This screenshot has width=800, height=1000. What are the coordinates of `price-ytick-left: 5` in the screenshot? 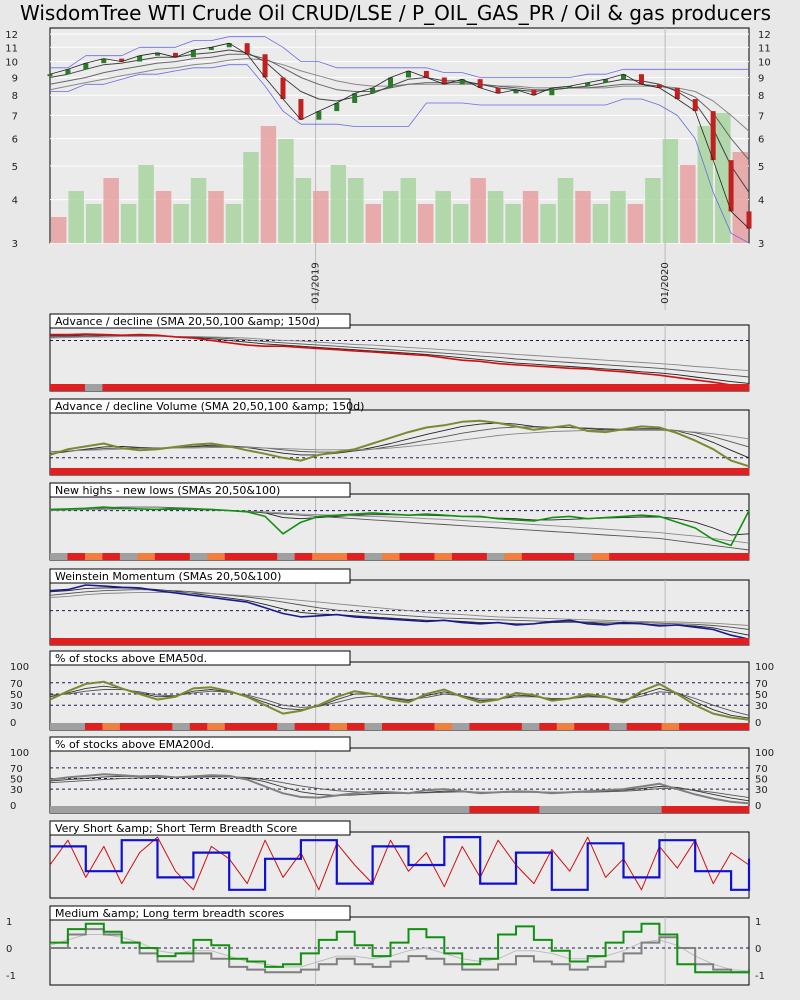 It's located at (15, 167).